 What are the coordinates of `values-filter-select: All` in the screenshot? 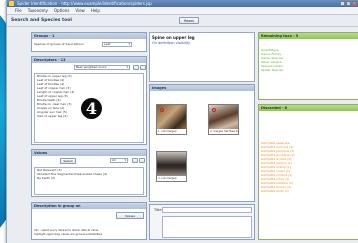 It's located at (119, 160).